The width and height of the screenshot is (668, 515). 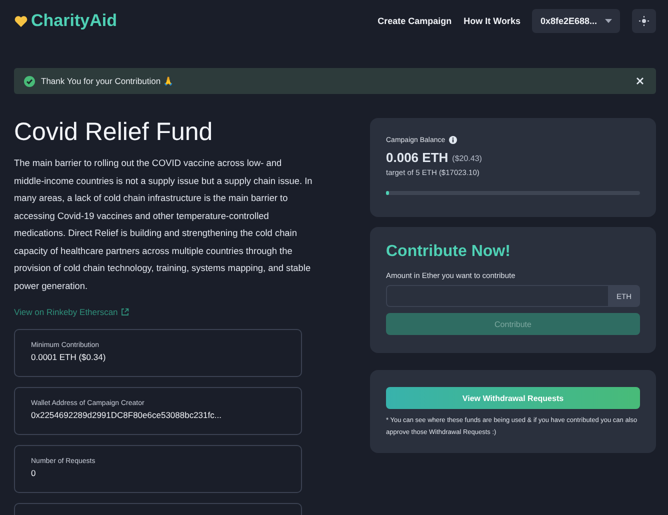 I want to click on theme-toggle-button, so click(x=644, y=21).